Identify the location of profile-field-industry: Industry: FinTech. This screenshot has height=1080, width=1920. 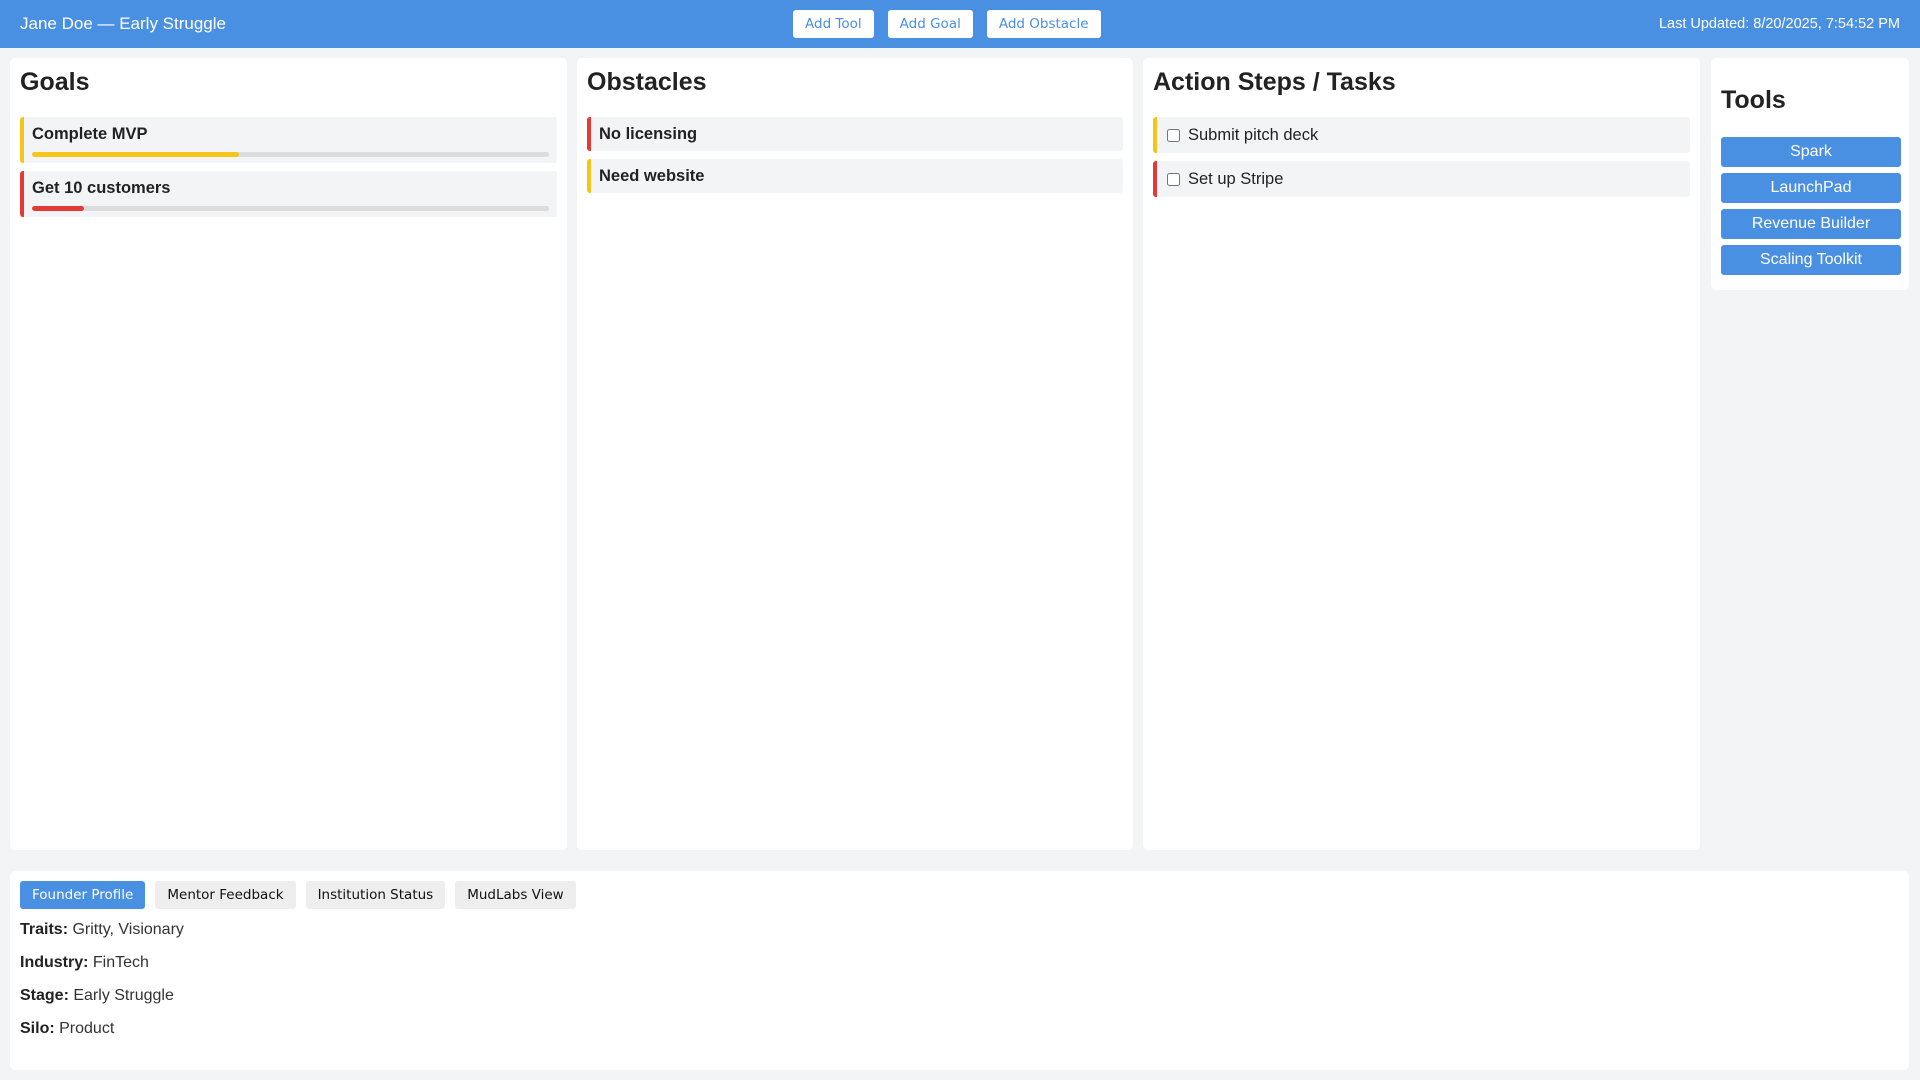
(959, 963).